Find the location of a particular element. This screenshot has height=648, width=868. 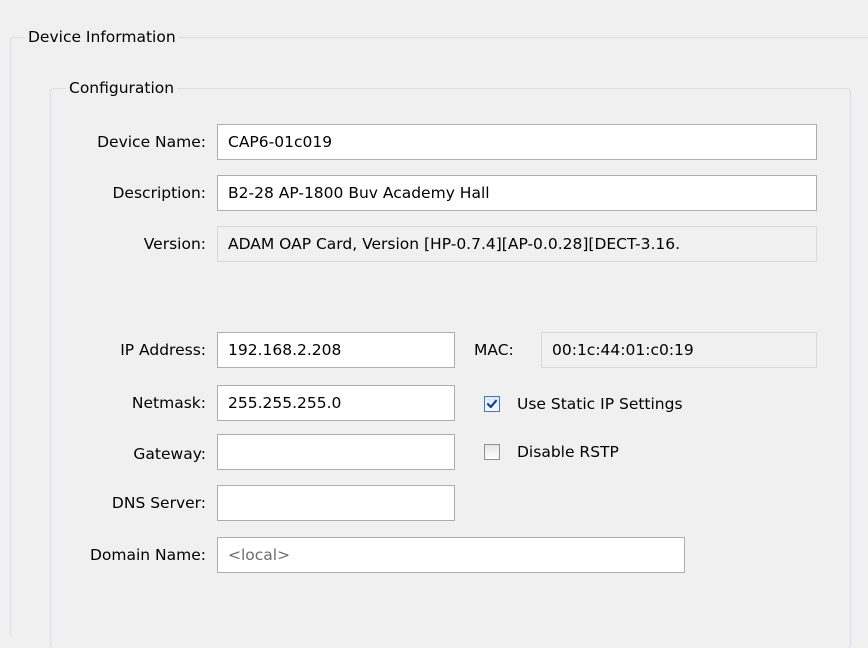

version-label: Version: is located at coordinates (174, 244).